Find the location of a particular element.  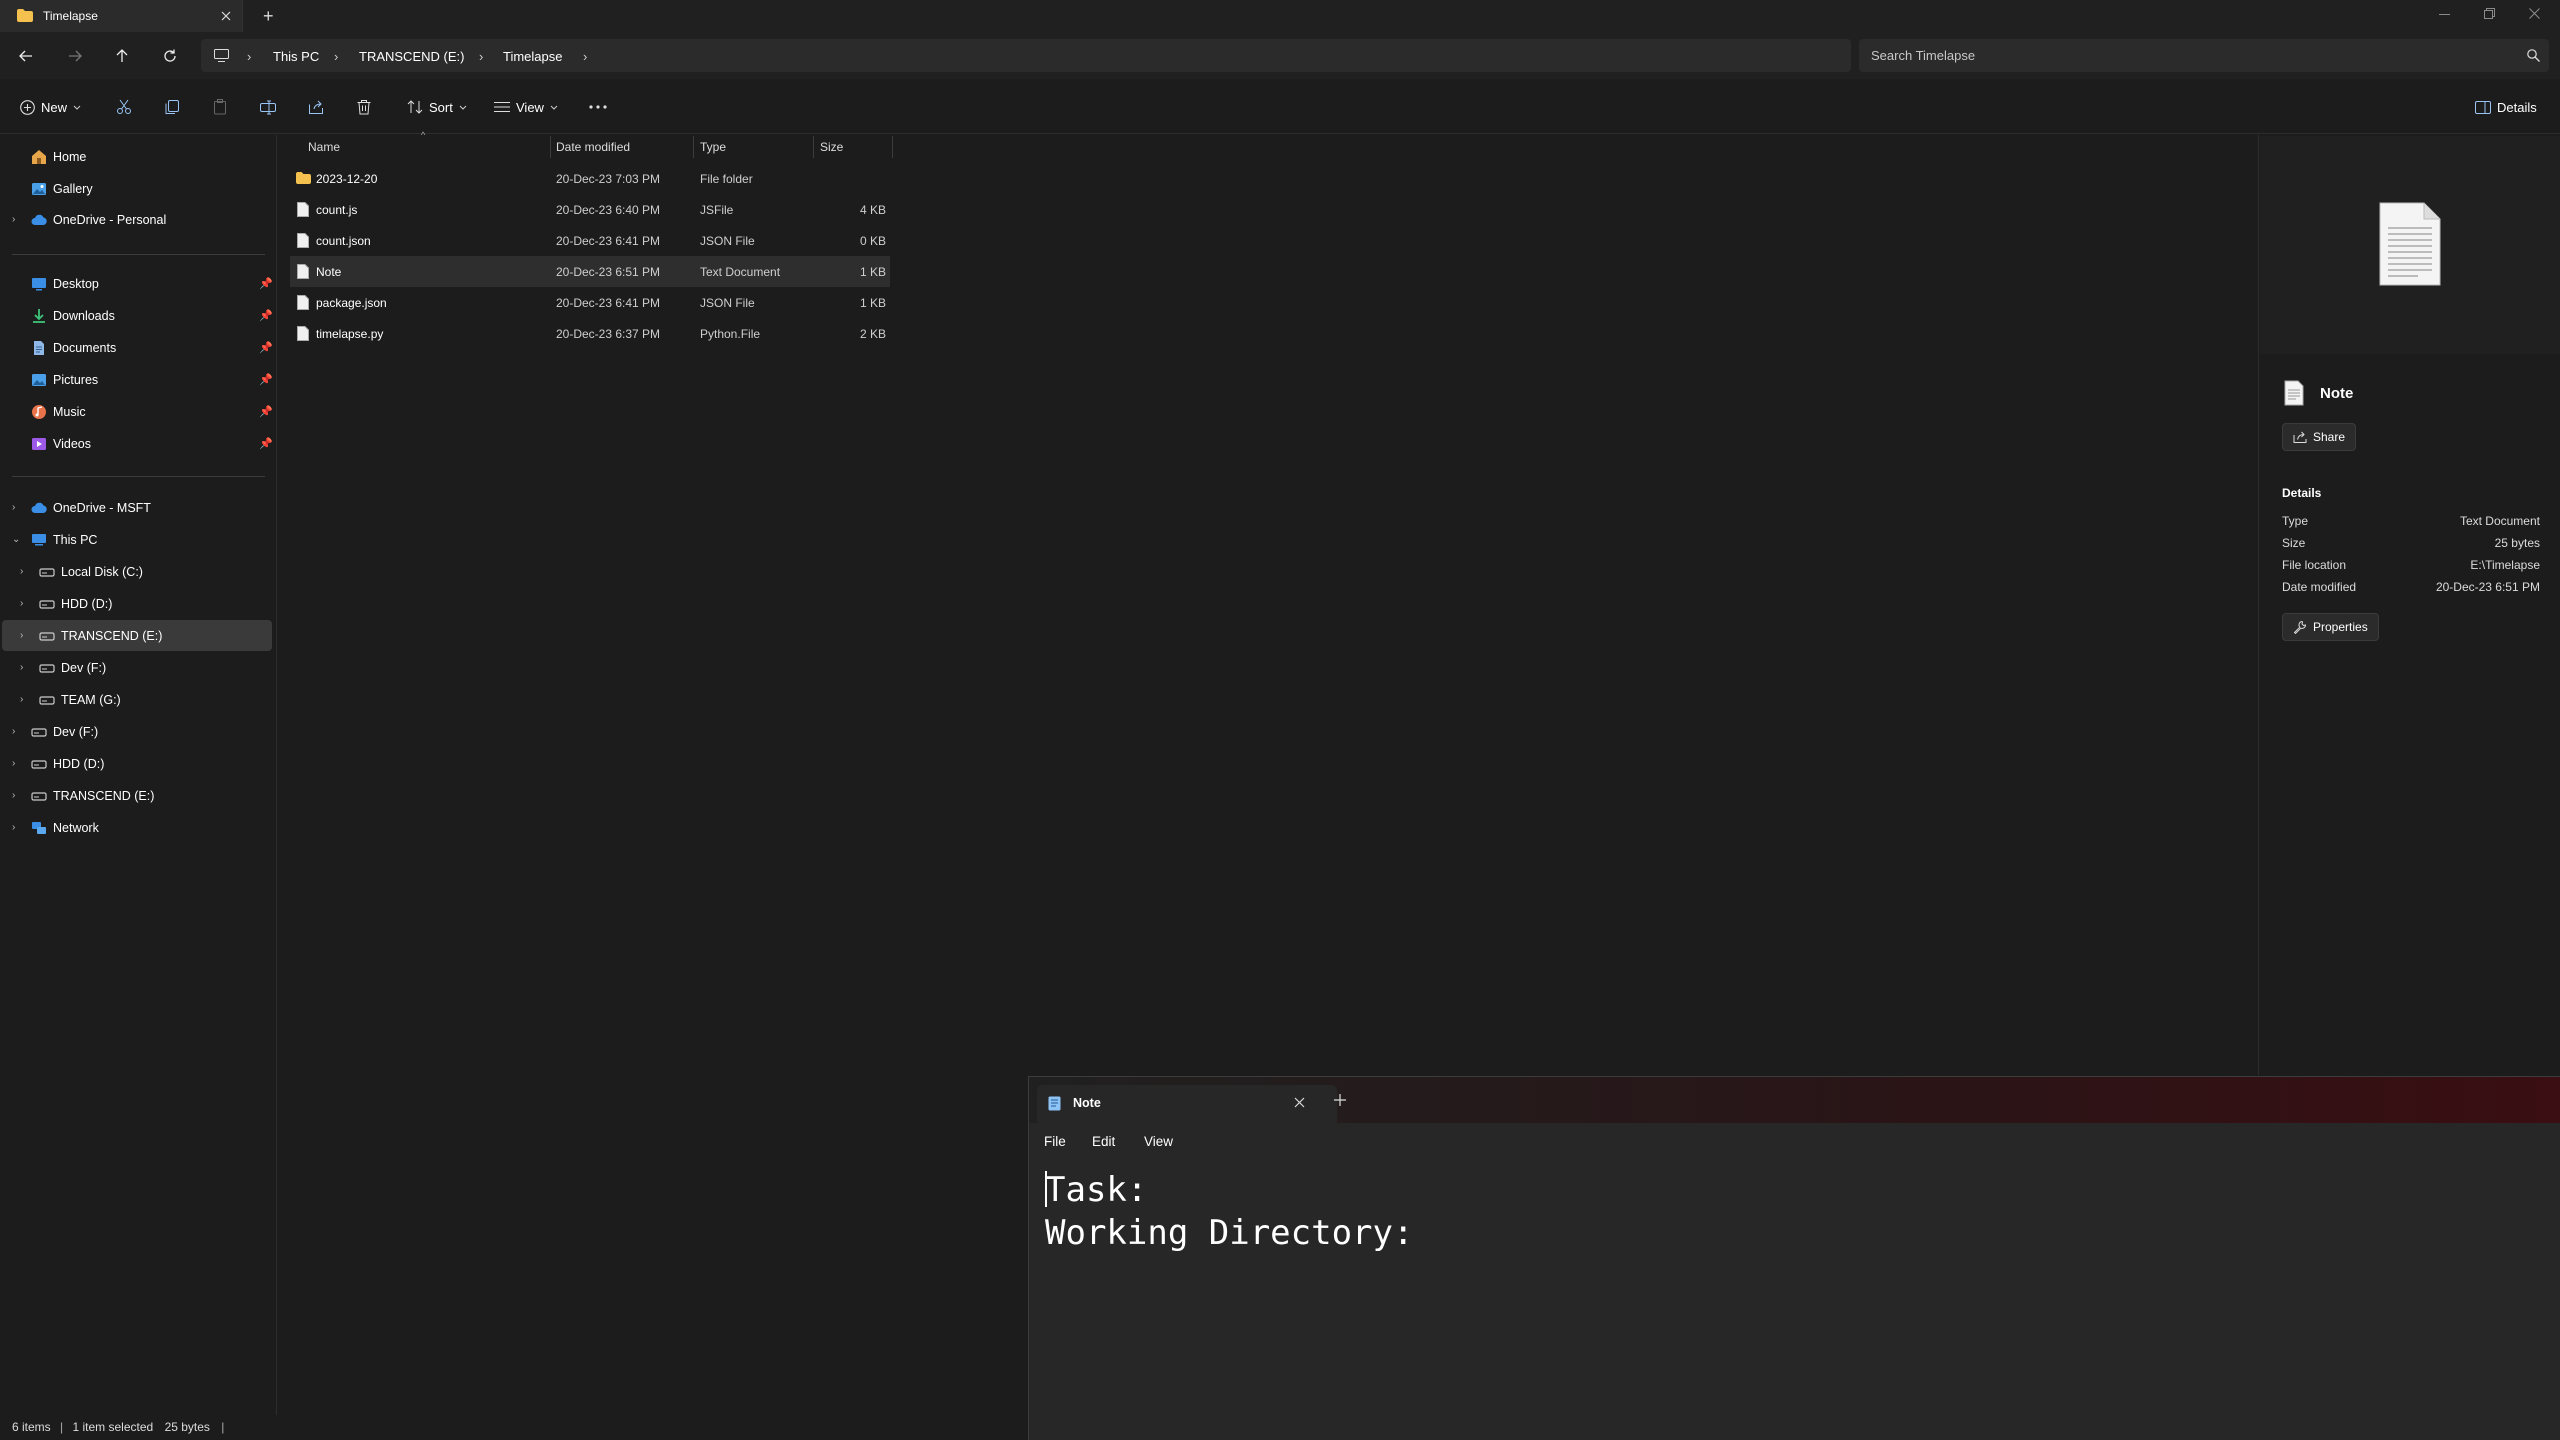

file-row: Note 20-Dec-23 6:51 PM Text Document 1 KB is located at coordinates (590, 271).